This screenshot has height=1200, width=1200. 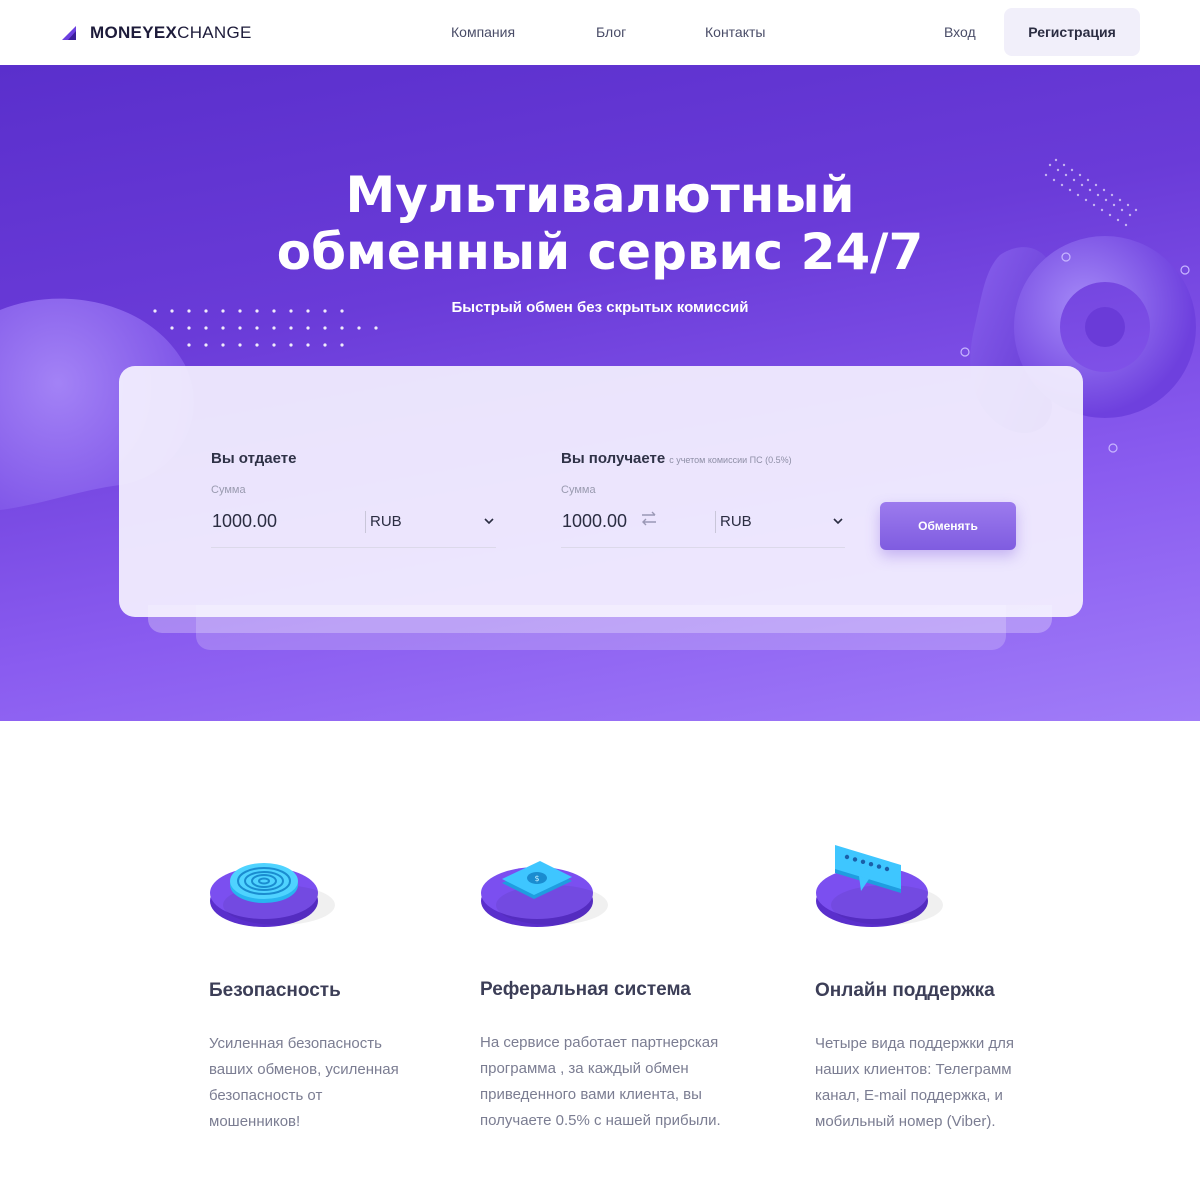 I want to click on give-label: Вы отдаете, so click(x=254, y=458).